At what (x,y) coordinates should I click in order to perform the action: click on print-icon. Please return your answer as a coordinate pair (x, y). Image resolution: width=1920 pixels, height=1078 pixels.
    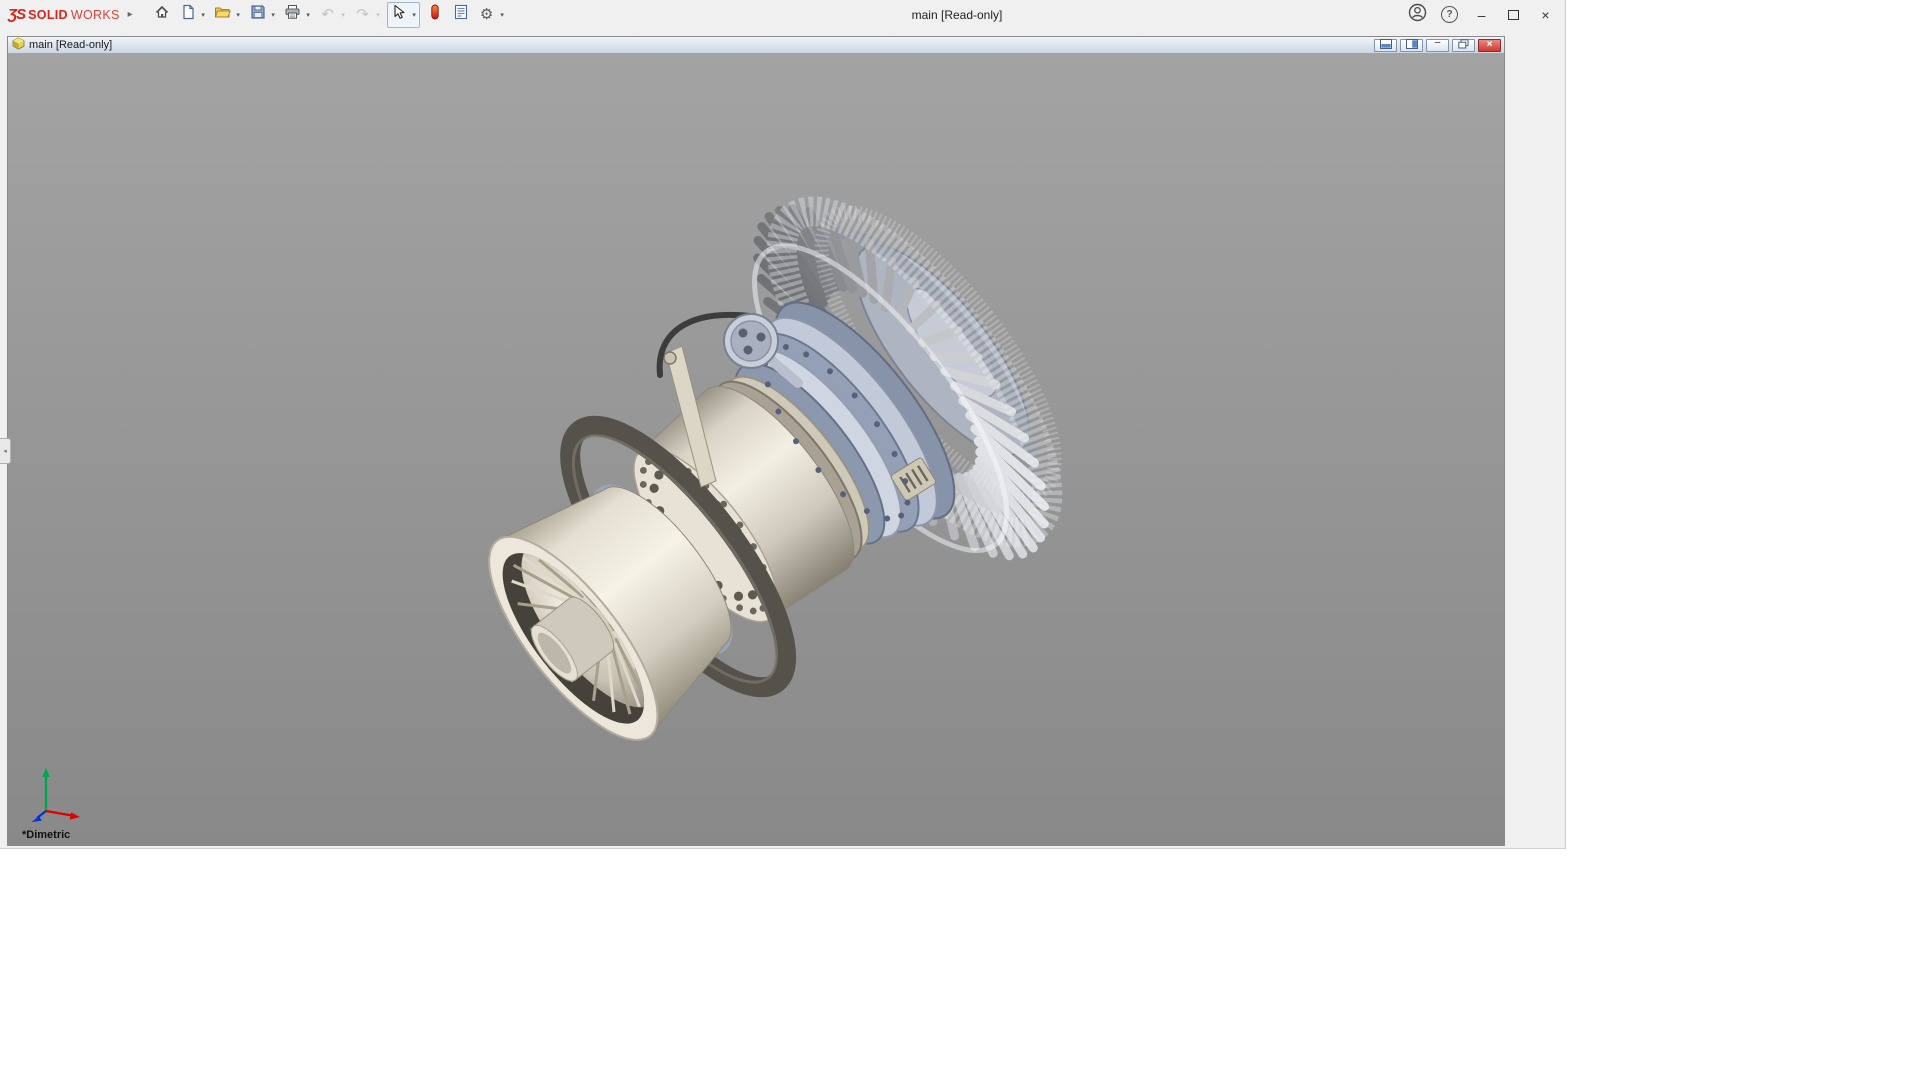
    Looking at the image, I should click on (292, 14).